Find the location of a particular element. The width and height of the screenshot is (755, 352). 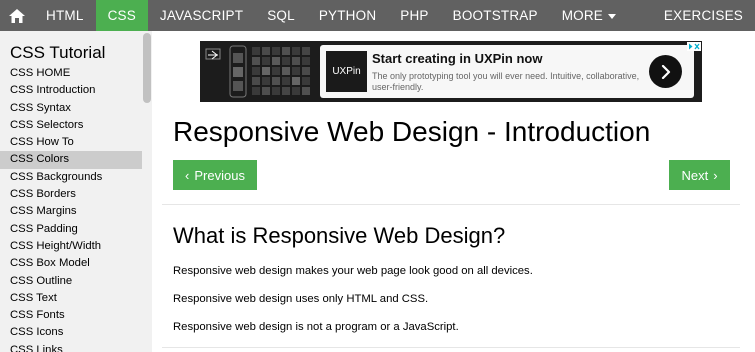

sidebar-item-css-colors: CSS Colors is located at coordinates (76, 160).